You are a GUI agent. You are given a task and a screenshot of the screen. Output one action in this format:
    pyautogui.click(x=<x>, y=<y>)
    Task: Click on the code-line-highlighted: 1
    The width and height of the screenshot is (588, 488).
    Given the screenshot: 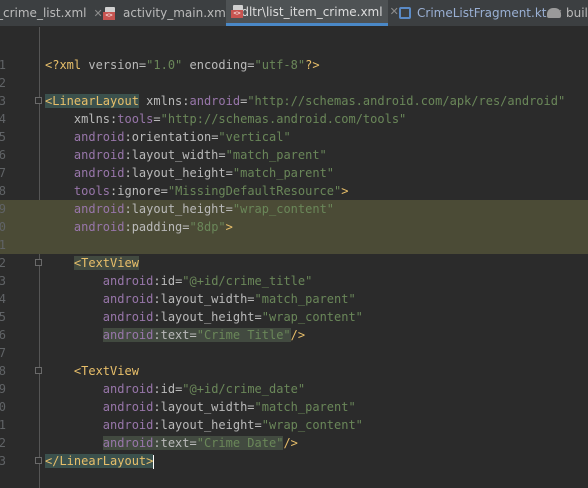 What is the action you would take?
    pyautogui.click(x=294, y=245)
    